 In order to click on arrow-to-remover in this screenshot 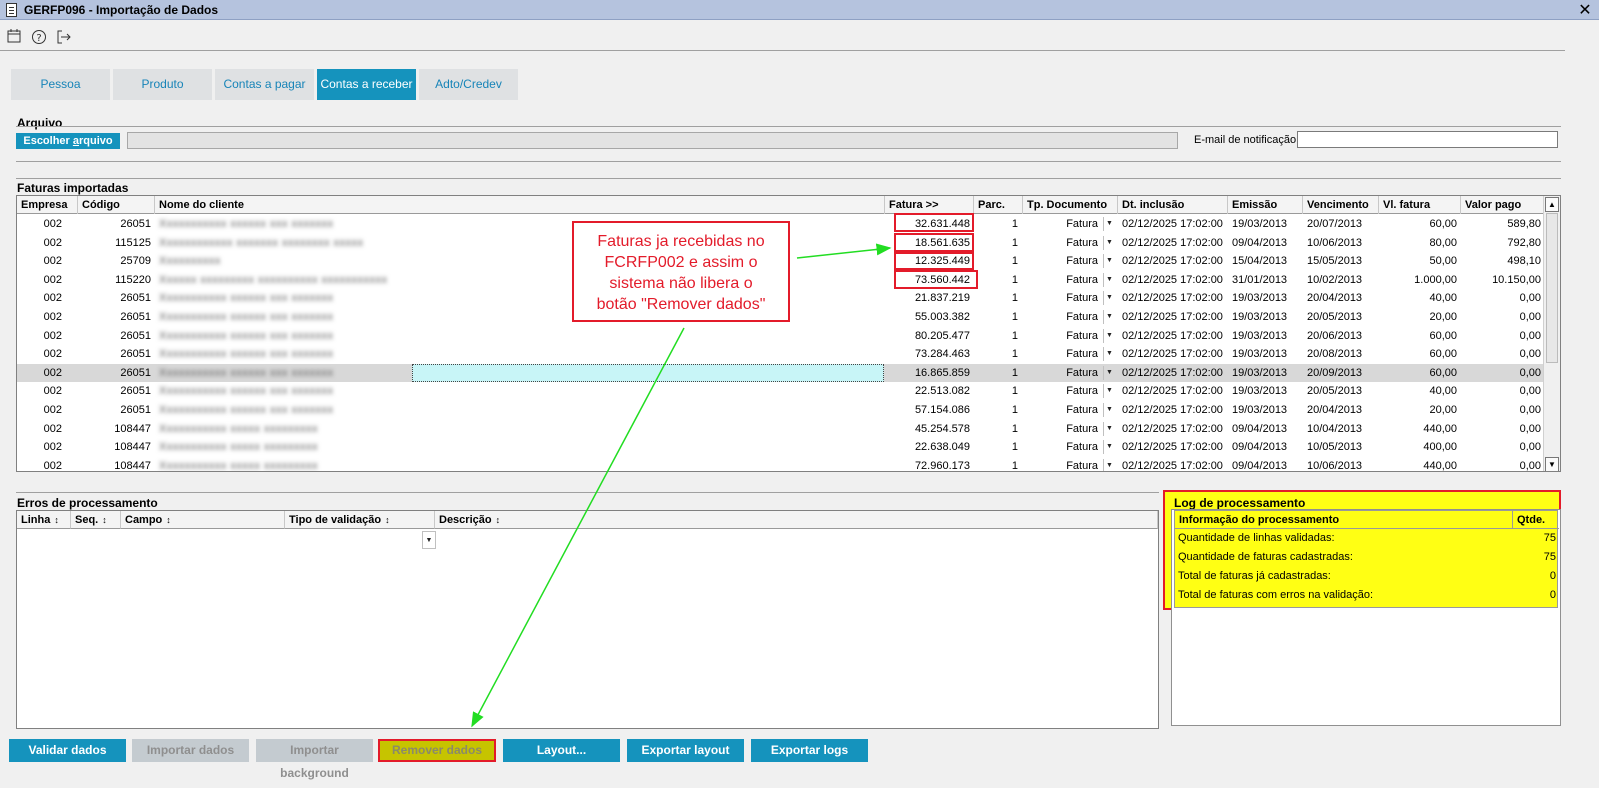, I will do `click(578, 527)`.